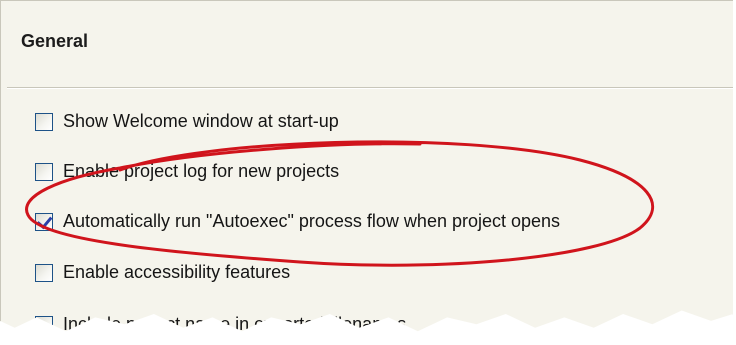 Image resolution: width=736 pixels, height=345 pixels. Describe the element at coordinates (55, 41) in the screenshot. I see `section-title: General` at that location.